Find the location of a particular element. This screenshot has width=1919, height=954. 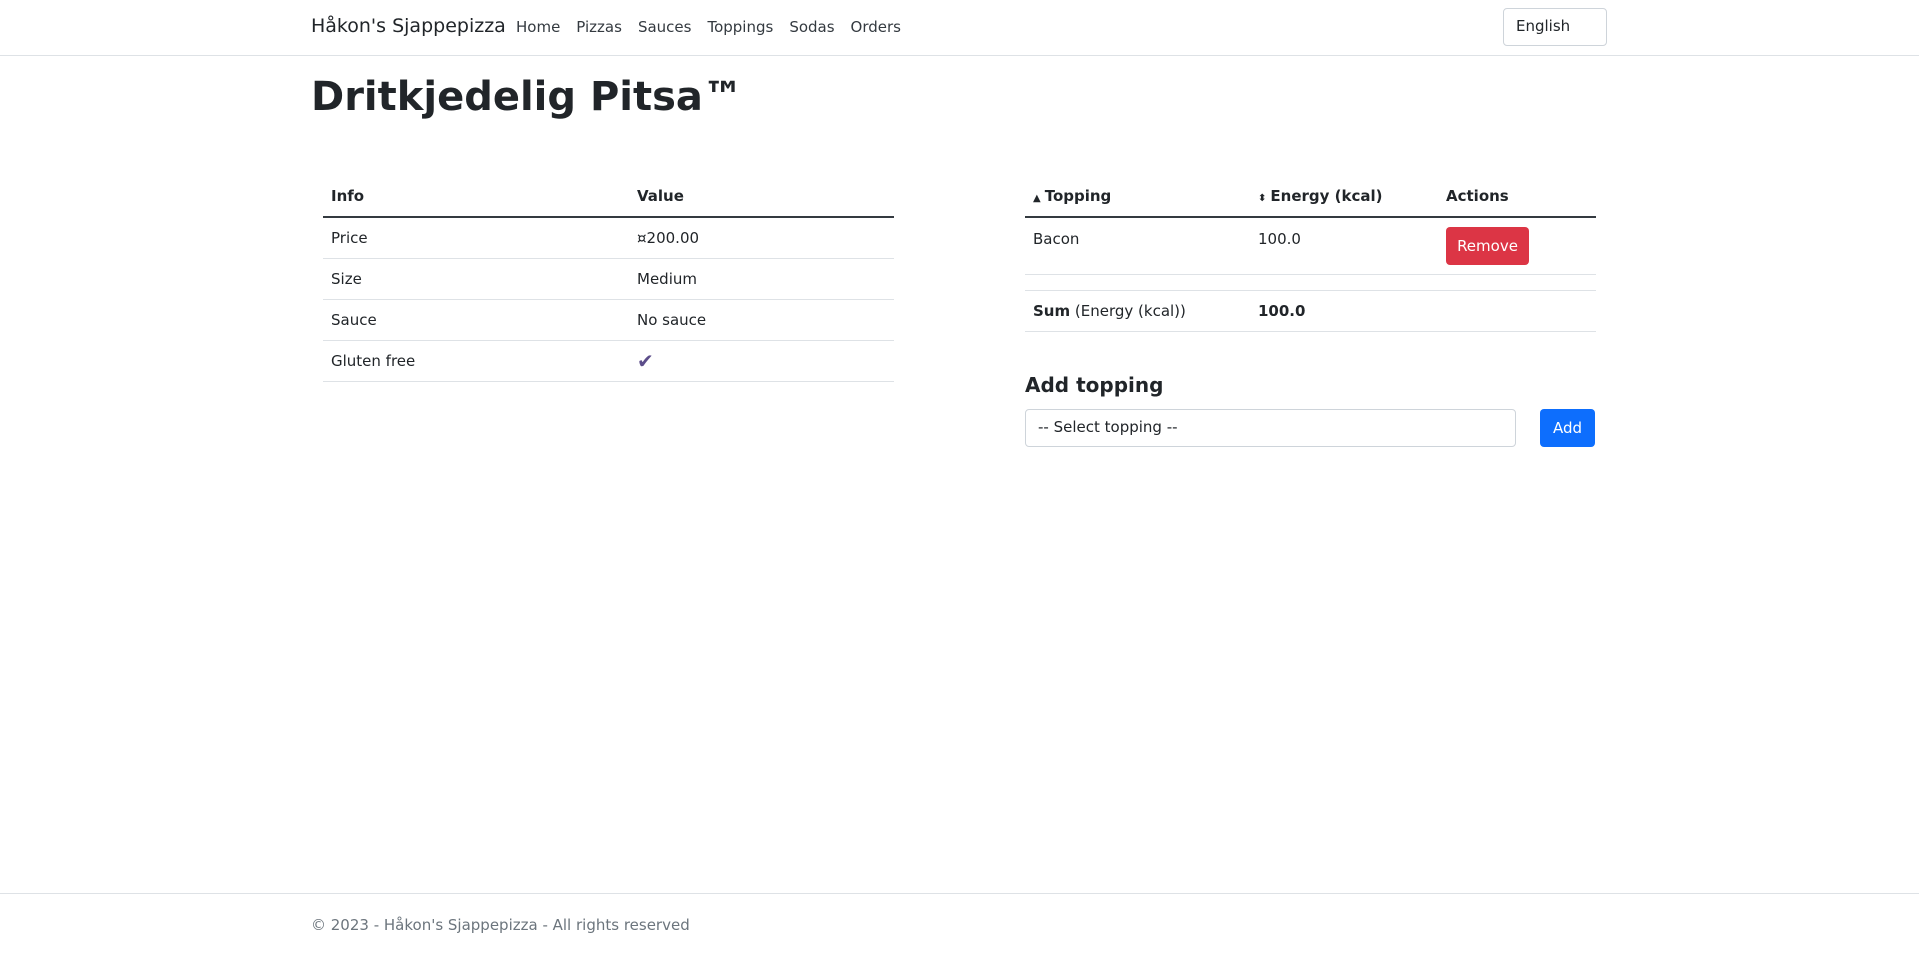

topping-select: -- Select topping -- is located at coordinates (1270, 428).